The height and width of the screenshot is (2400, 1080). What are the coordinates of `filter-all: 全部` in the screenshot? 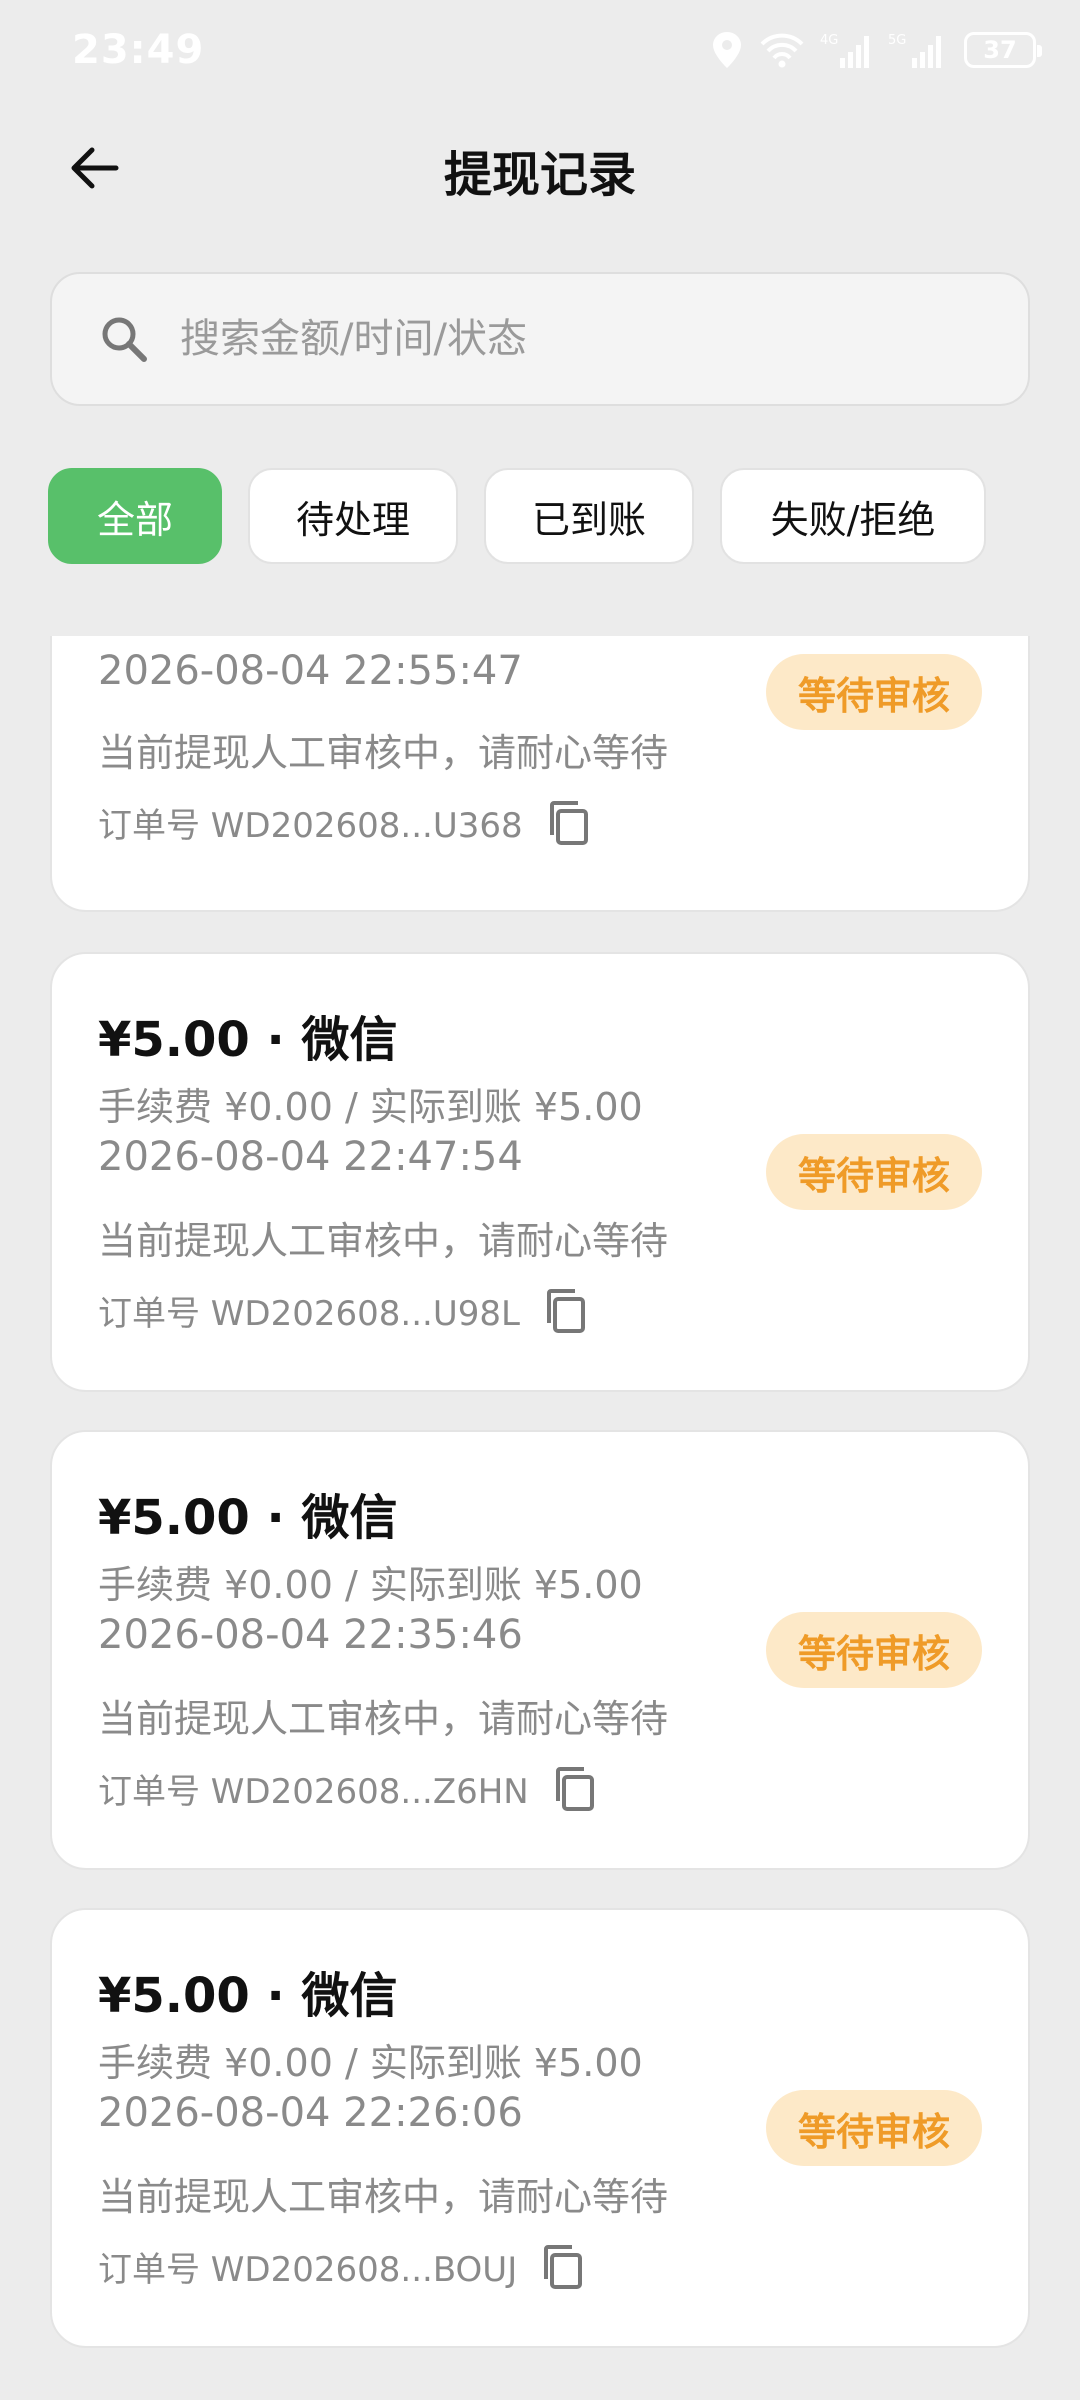 It's located at (135, 516).